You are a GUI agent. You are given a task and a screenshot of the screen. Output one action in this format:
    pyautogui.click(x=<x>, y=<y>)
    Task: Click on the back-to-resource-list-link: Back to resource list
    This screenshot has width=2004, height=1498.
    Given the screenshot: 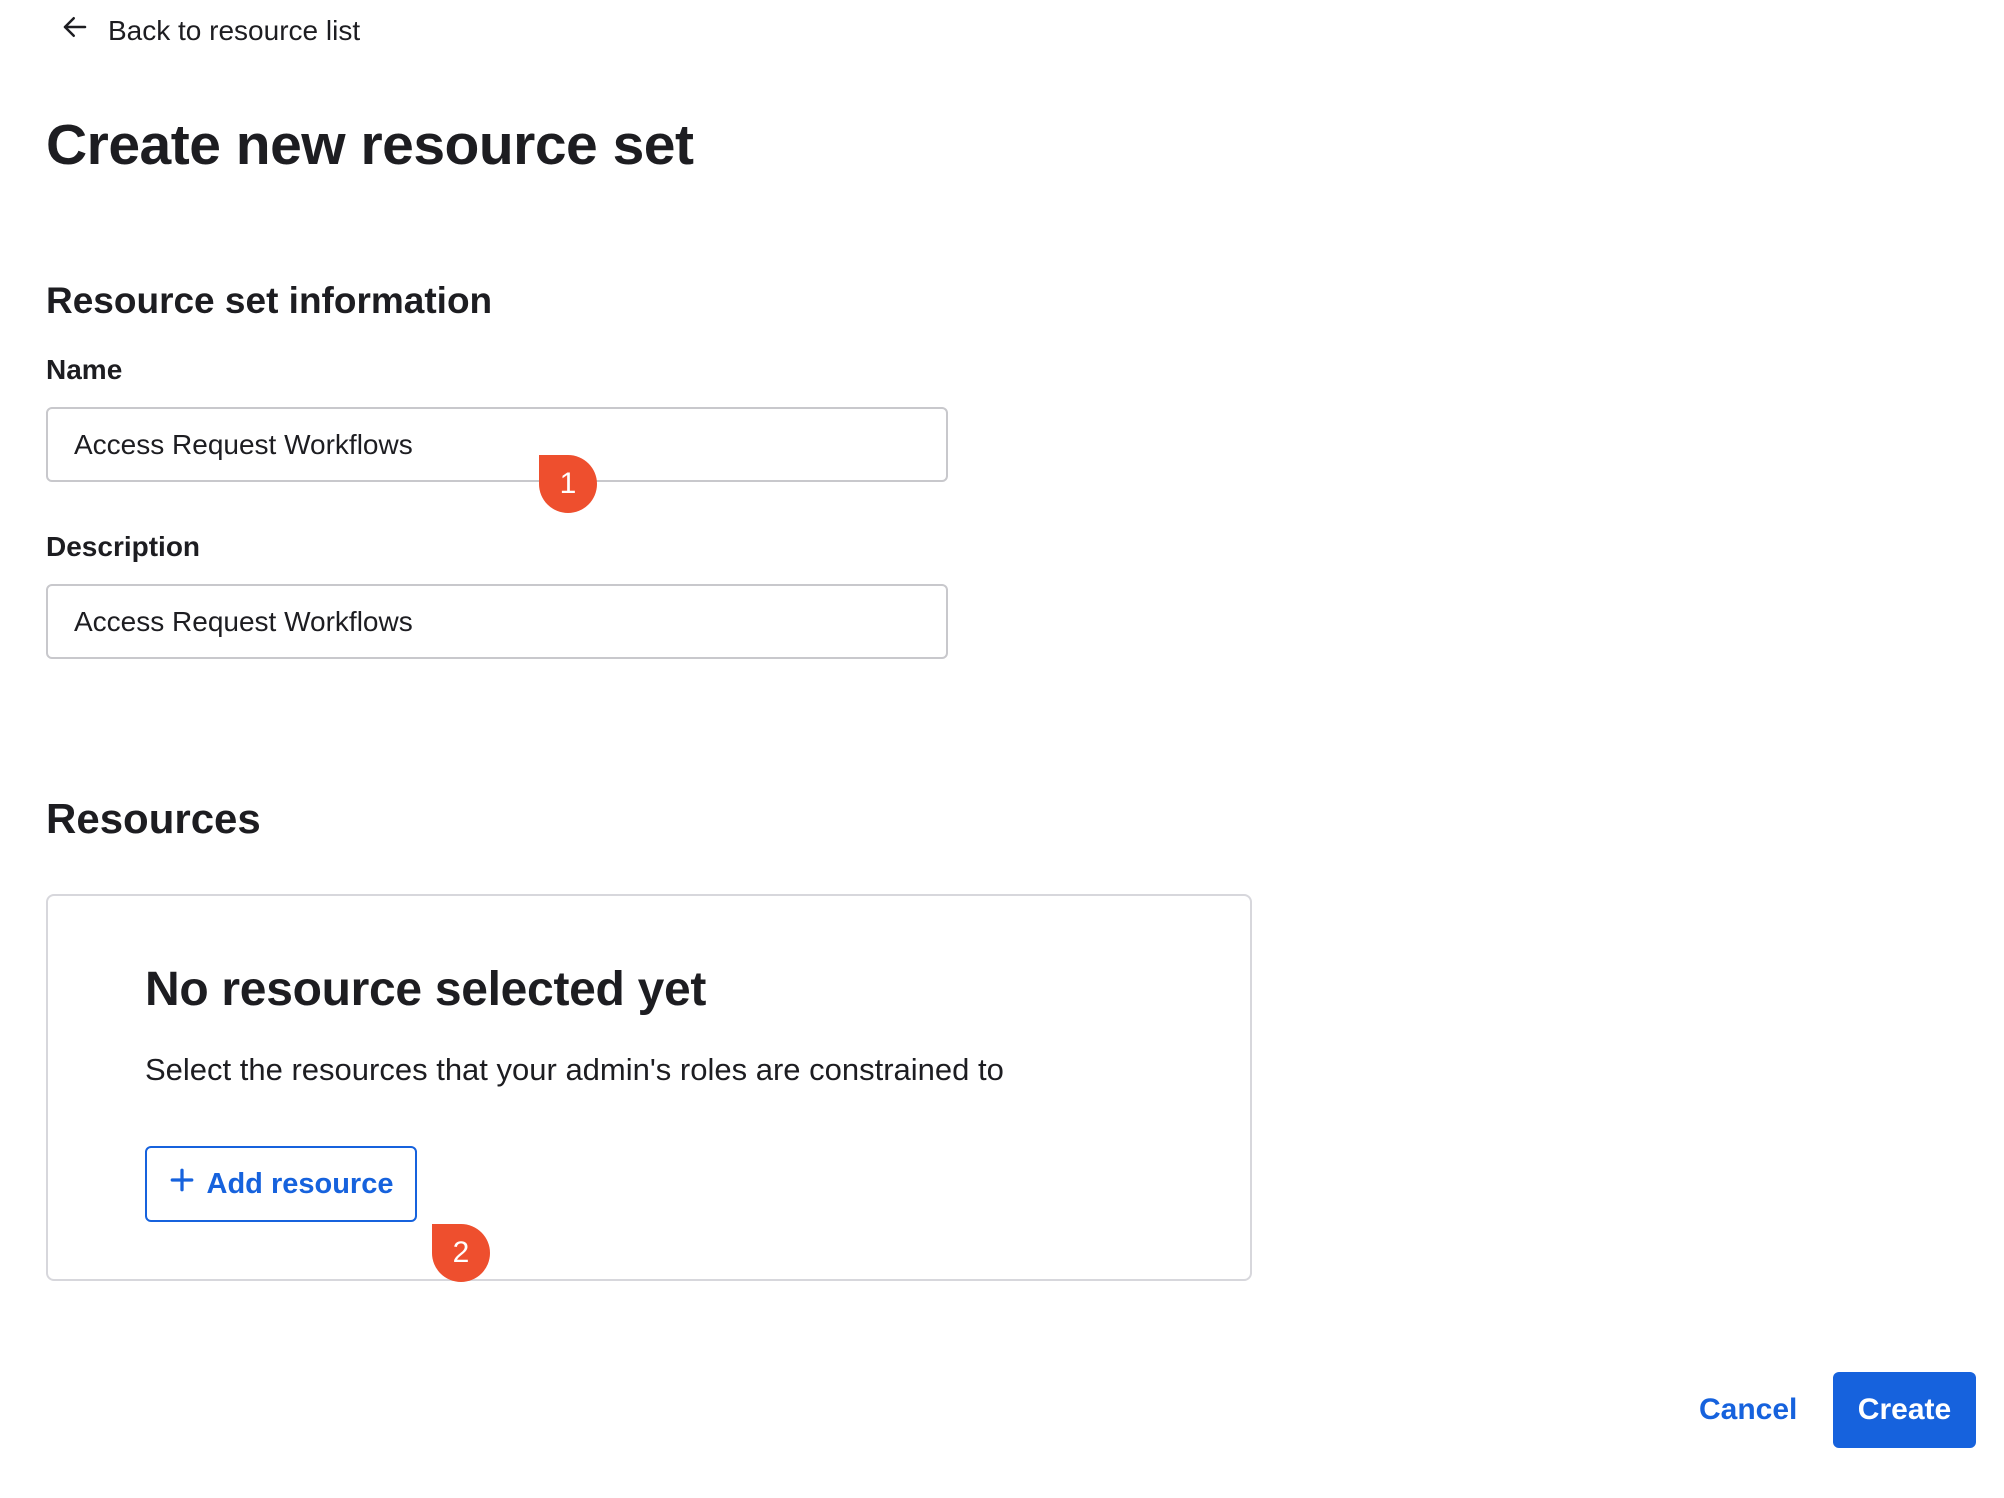 What is the action you would take?
    pyautogui.click(x=210, y=30)
    